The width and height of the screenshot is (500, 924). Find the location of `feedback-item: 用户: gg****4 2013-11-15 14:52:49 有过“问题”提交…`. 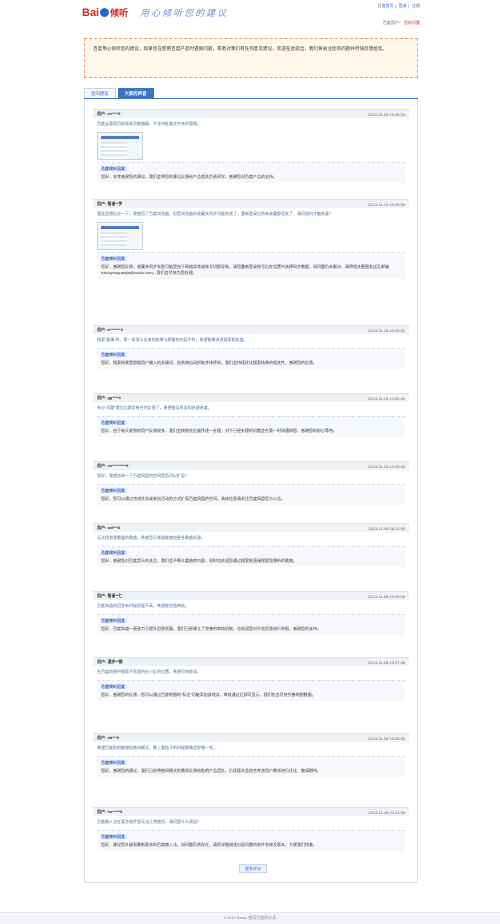

feedback-item: 用户: gg****4 2013-11-15 14:52:49 有过“问题”提交… is located at coordinates (251, 415).